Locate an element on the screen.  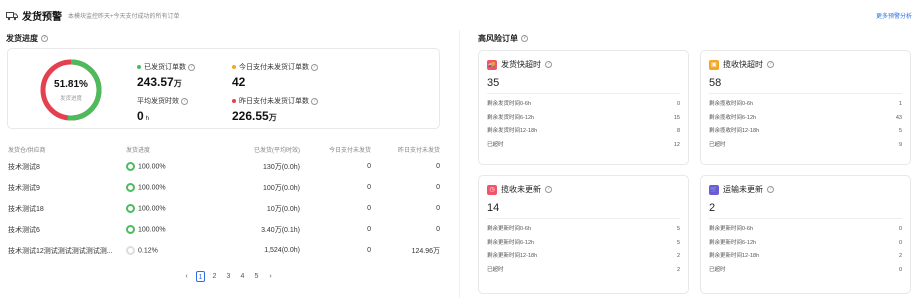
table-row: 技术测试18 100.00% 10万(0.0h) 0 0 is located at coordinates (224, 208).